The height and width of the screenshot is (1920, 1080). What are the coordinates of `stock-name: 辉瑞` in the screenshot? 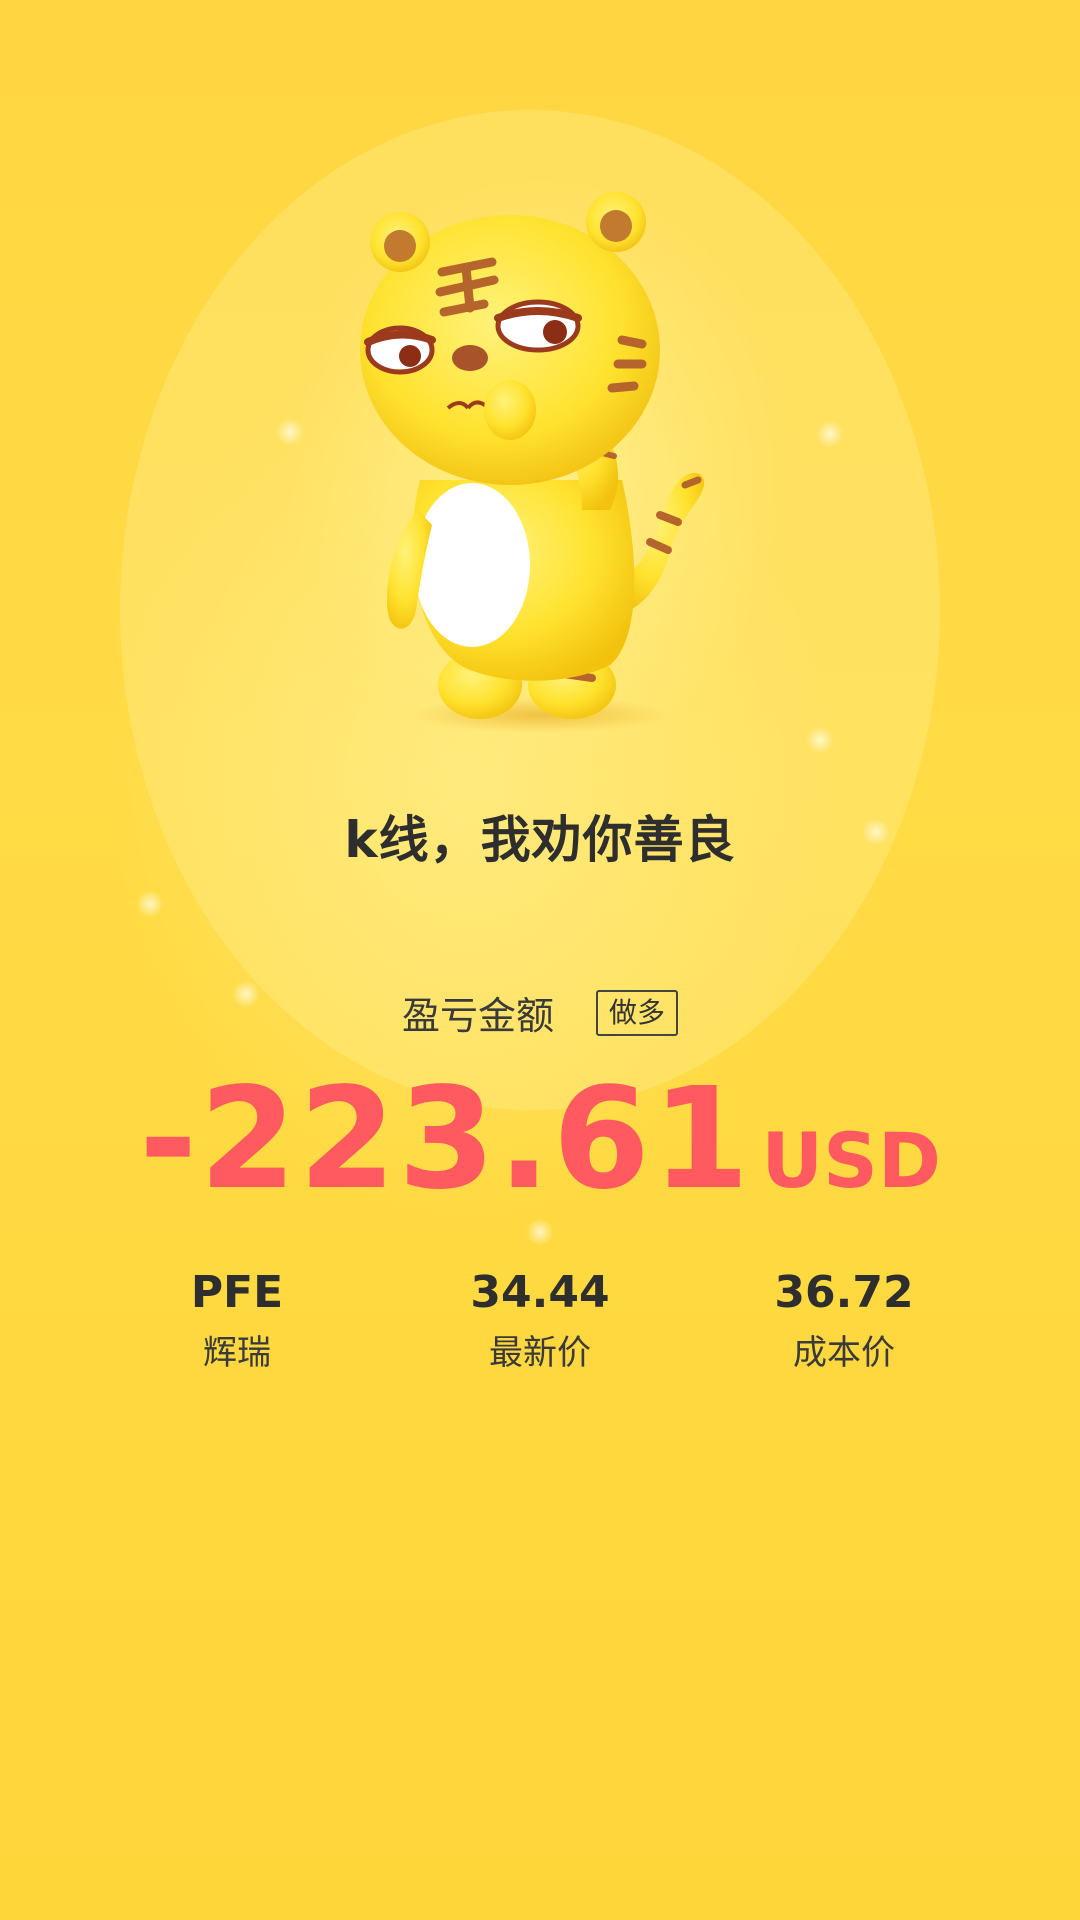 It's located at (237, 1353).